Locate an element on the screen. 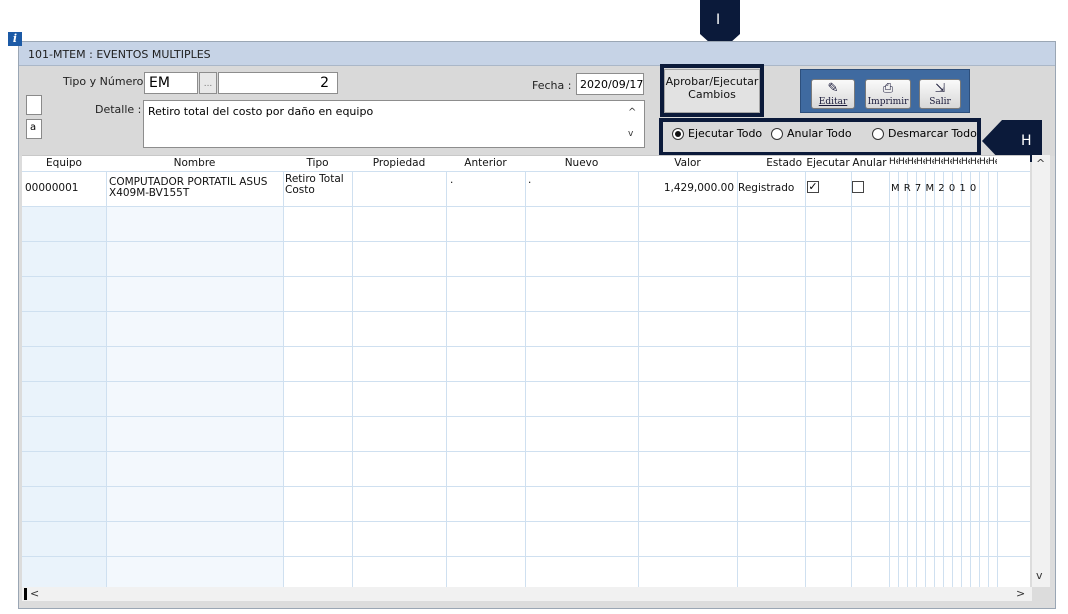 The width and height of the screenshot is (1068, 614). side-toggle-box is located at coordinates (34, 105).